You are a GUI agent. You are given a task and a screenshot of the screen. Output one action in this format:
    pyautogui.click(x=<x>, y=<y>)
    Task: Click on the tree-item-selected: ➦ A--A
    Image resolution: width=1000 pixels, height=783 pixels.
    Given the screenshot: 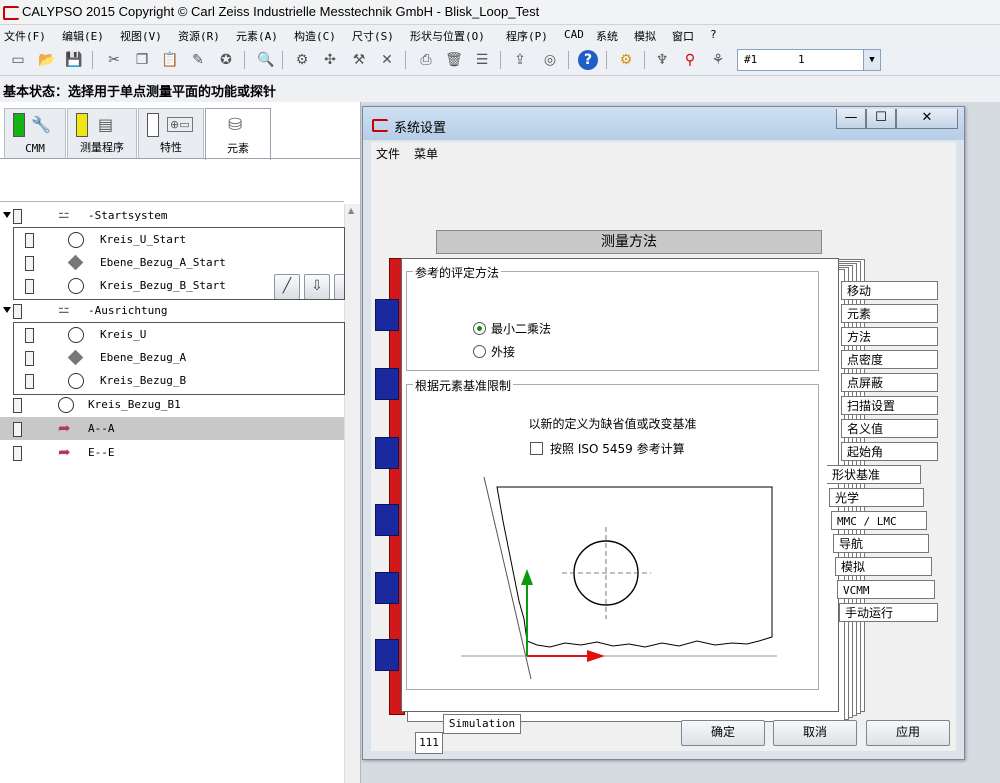 What is the action you would take?
    pyautogui.click(x=172, y=428)
    